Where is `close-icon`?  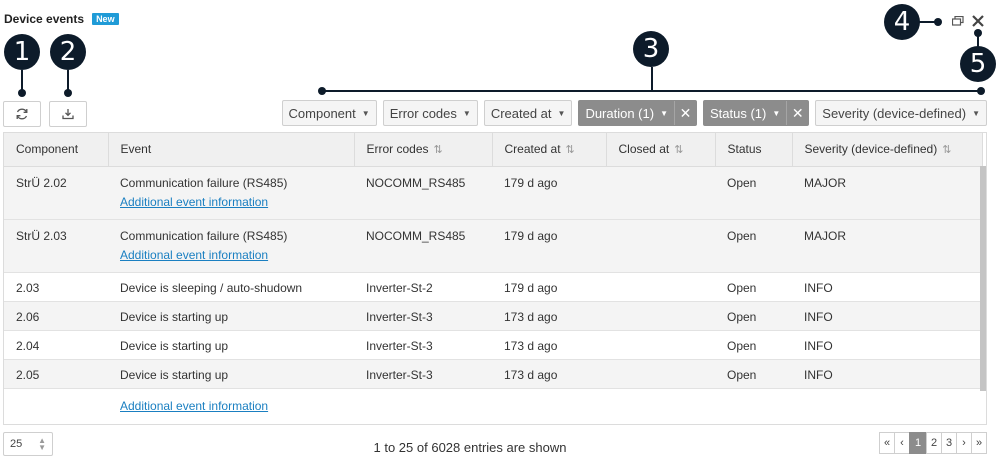 close-icon is located at coordinates (978, 21).